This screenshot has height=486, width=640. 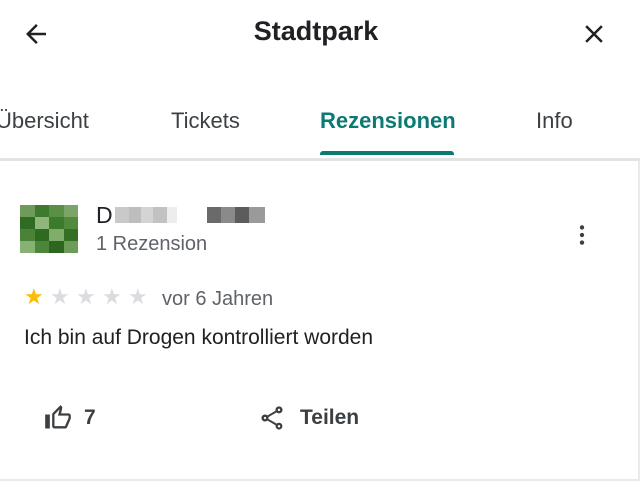 I want to click on author-name-initial: D, so click(x=104, y=214).